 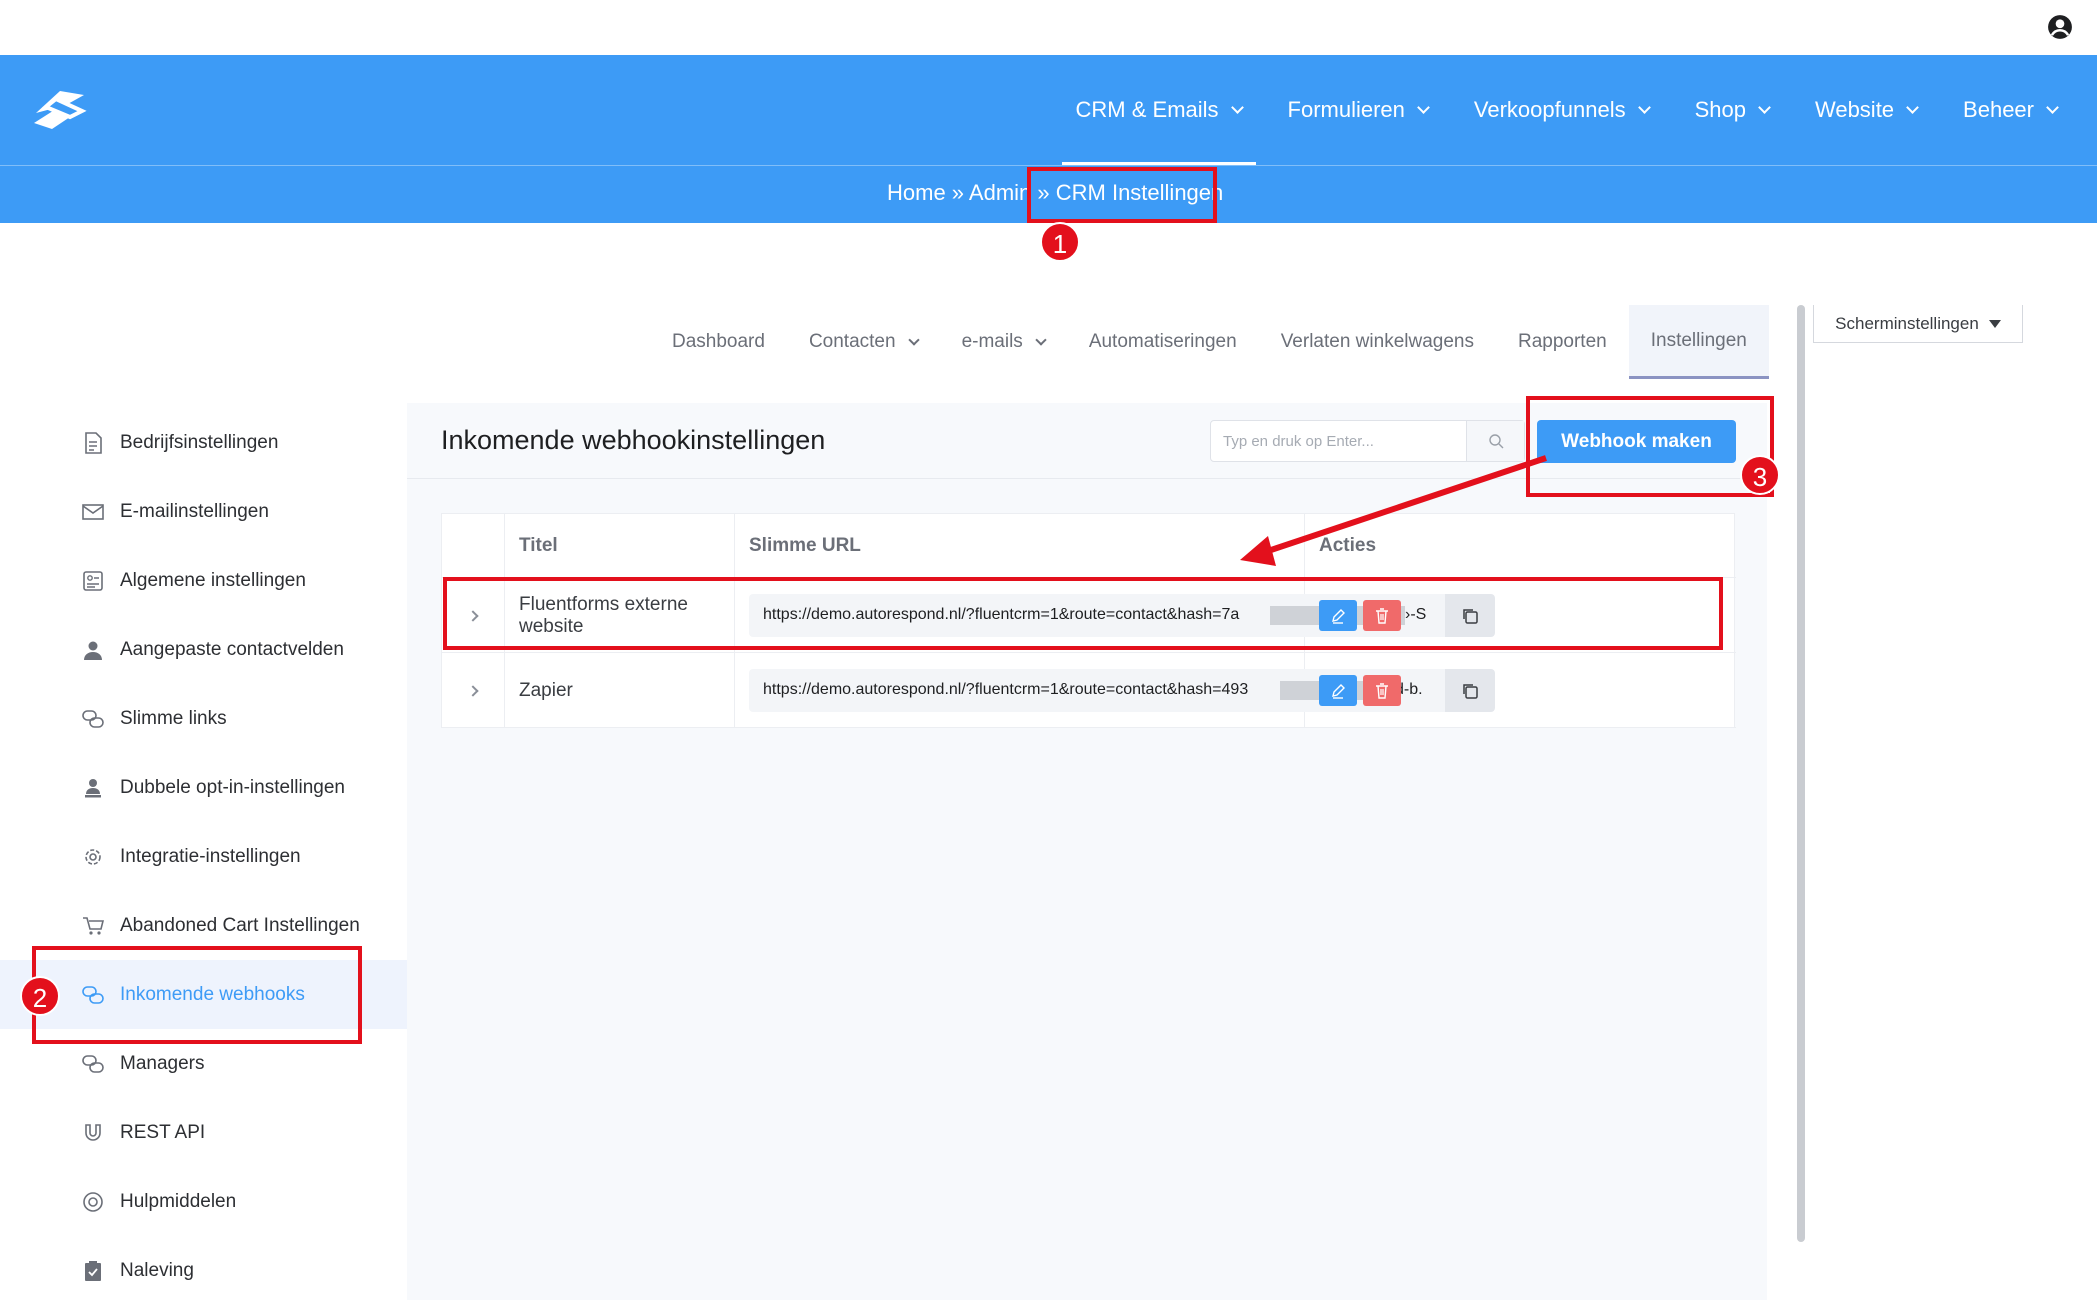 I want to click on clipboard-icon, so click(x=93, y=1271).